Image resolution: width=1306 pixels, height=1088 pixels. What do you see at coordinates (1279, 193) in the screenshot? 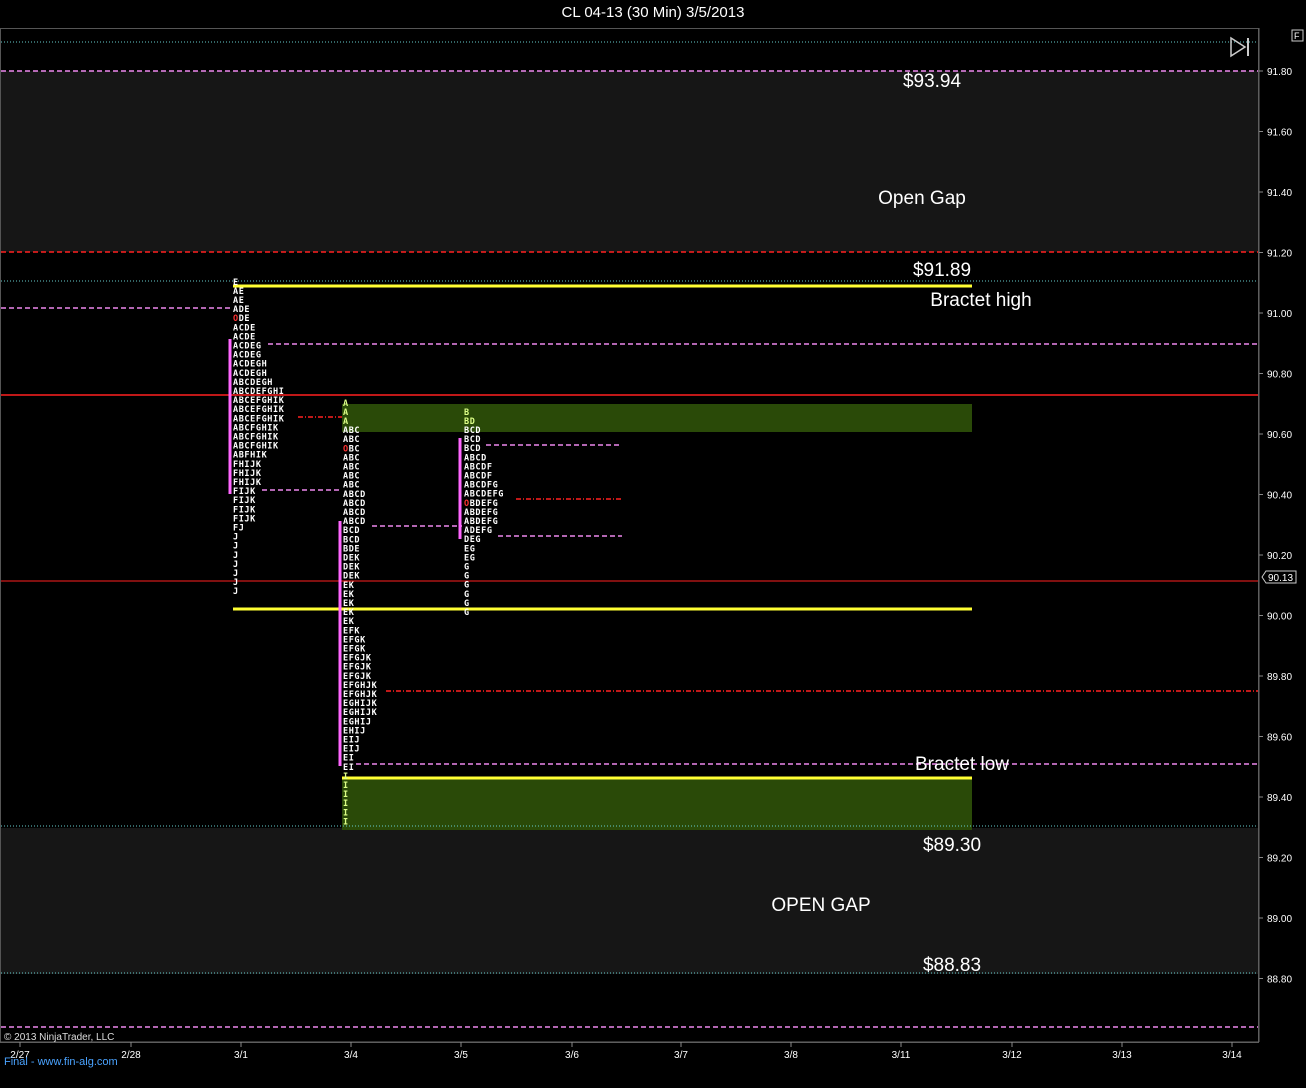
I see `y-tick-label: 91.40` at bounding box center [1279, 193].